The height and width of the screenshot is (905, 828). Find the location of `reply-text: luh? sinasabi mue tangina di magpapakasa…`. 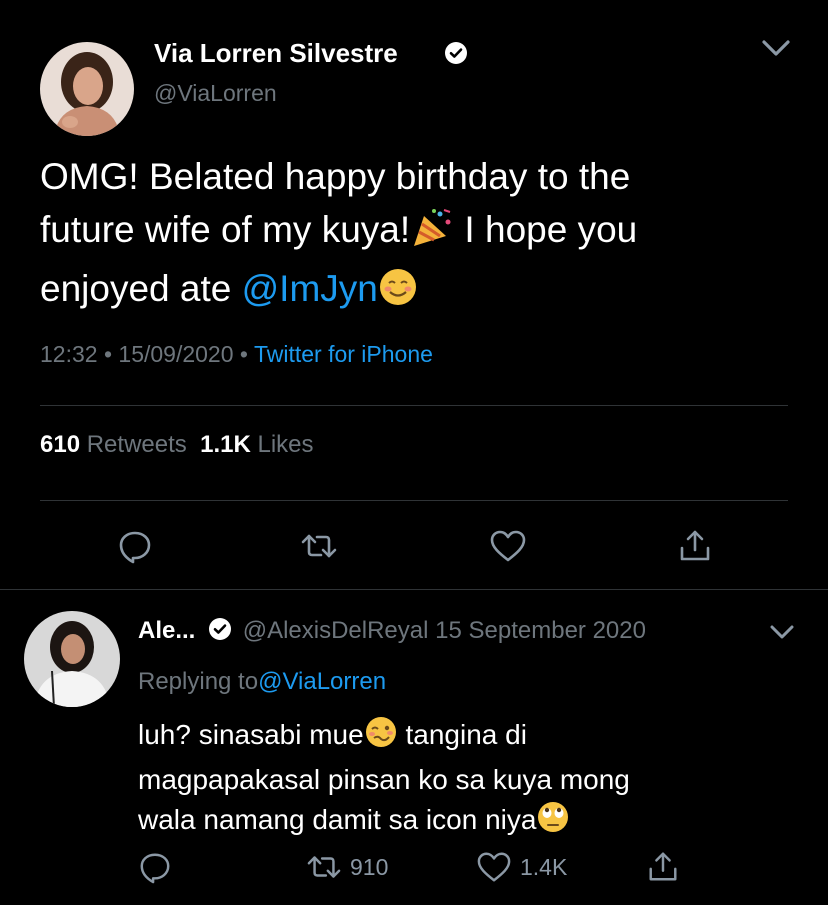

reply-text: luh? sinasabi mue tangina di magpapakasa… is located at coordinates (458, 780).